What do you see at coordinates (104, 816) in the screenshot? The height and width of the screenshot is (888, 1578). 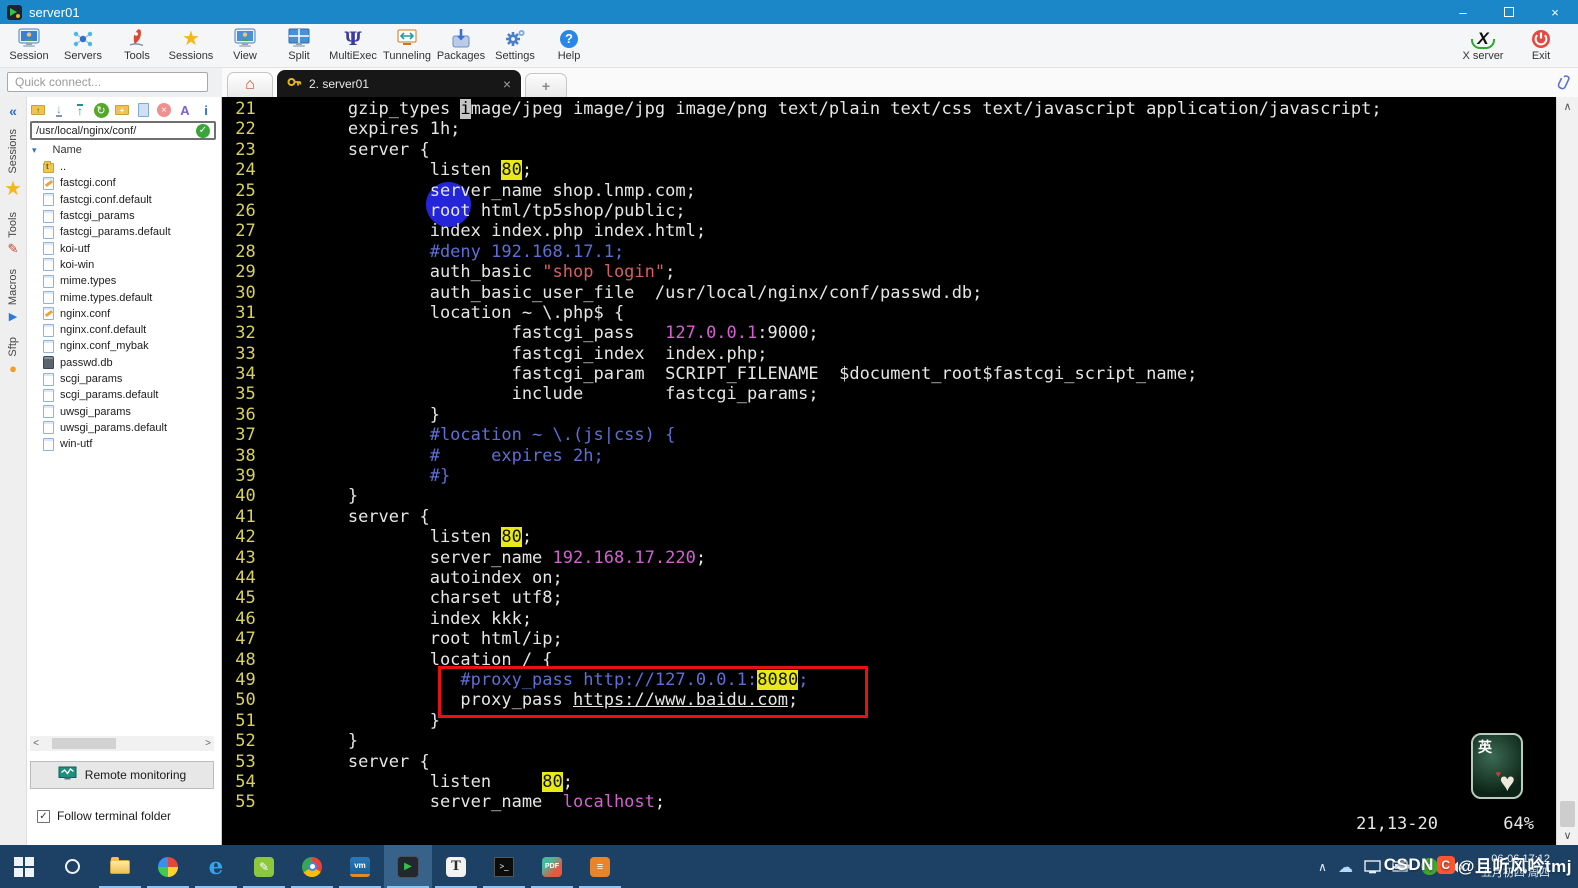 I see `follow-terminal-folder: ✓ Follow terminal folder` at bounding box center [104, 816].